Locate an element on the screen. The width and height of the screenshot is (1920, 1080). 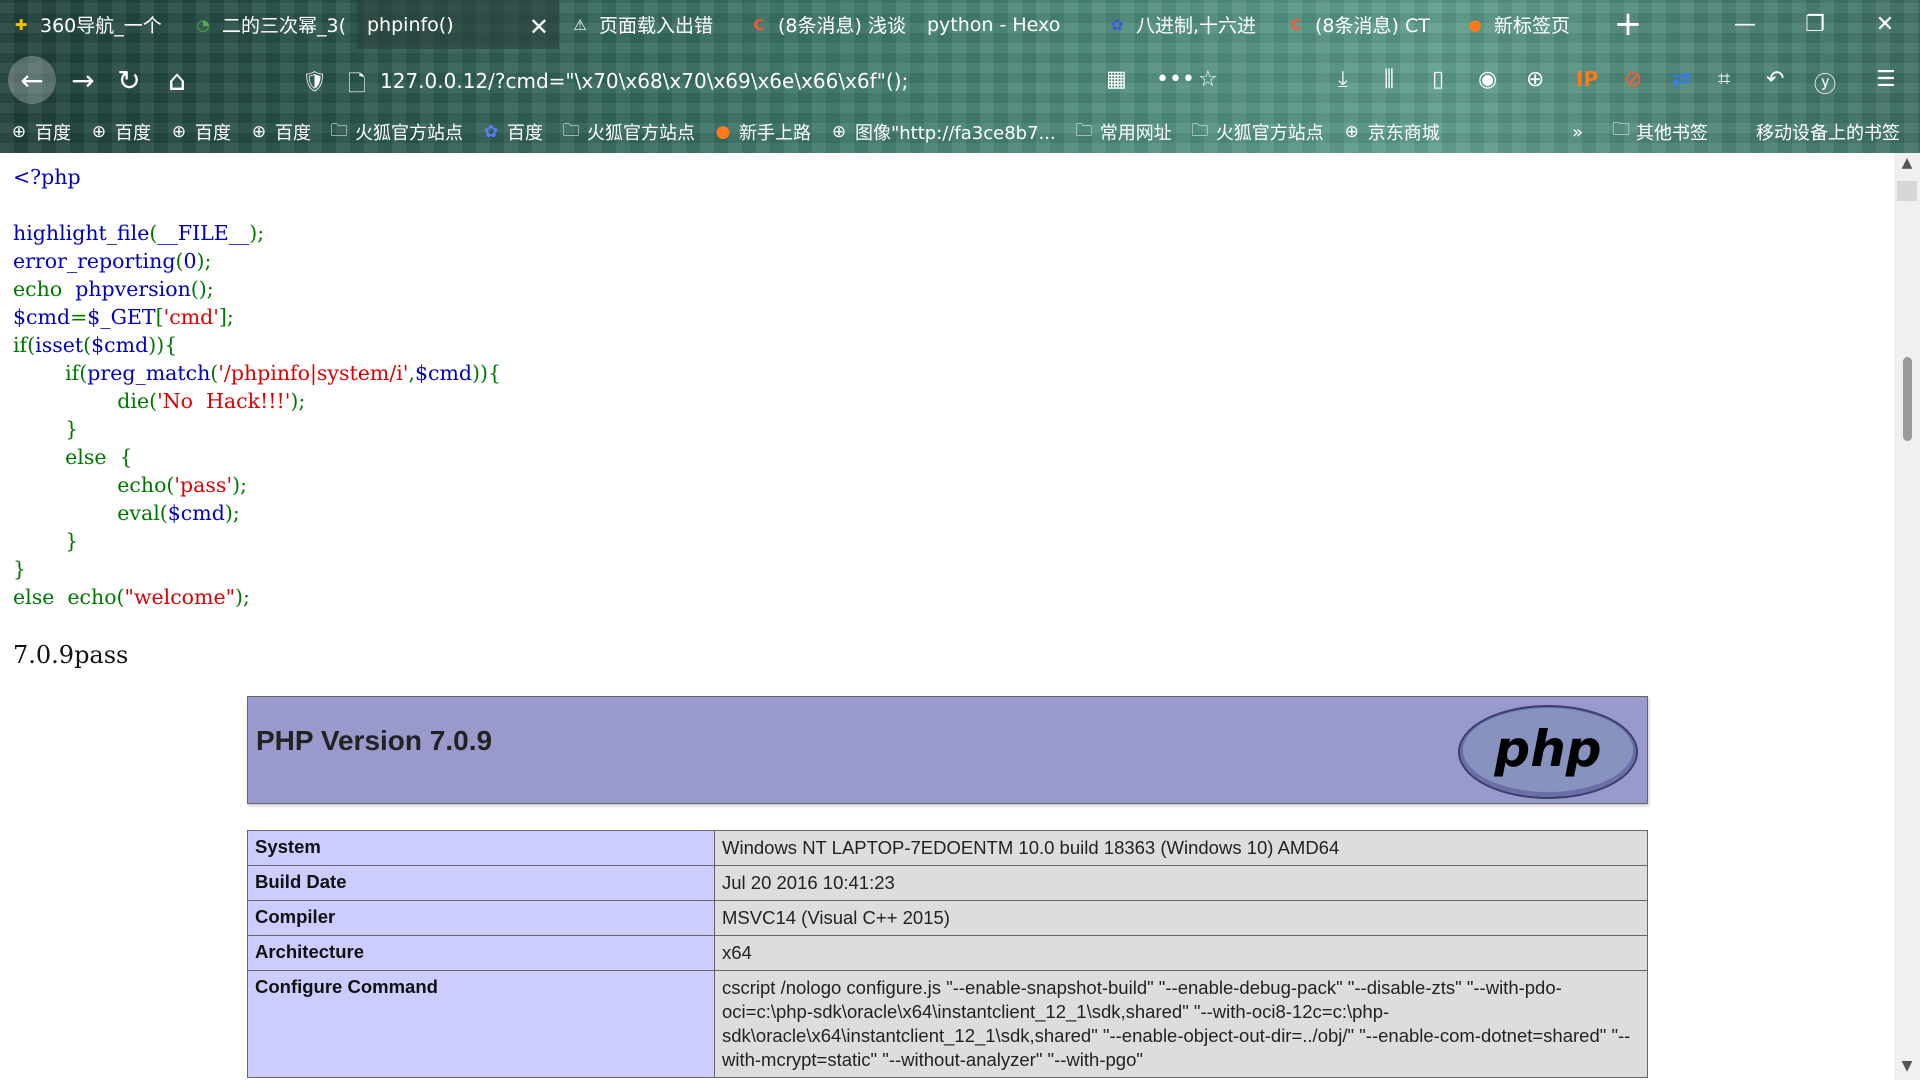
tab-7: C (8条消息) CT is located at coordinates (1364, 24).